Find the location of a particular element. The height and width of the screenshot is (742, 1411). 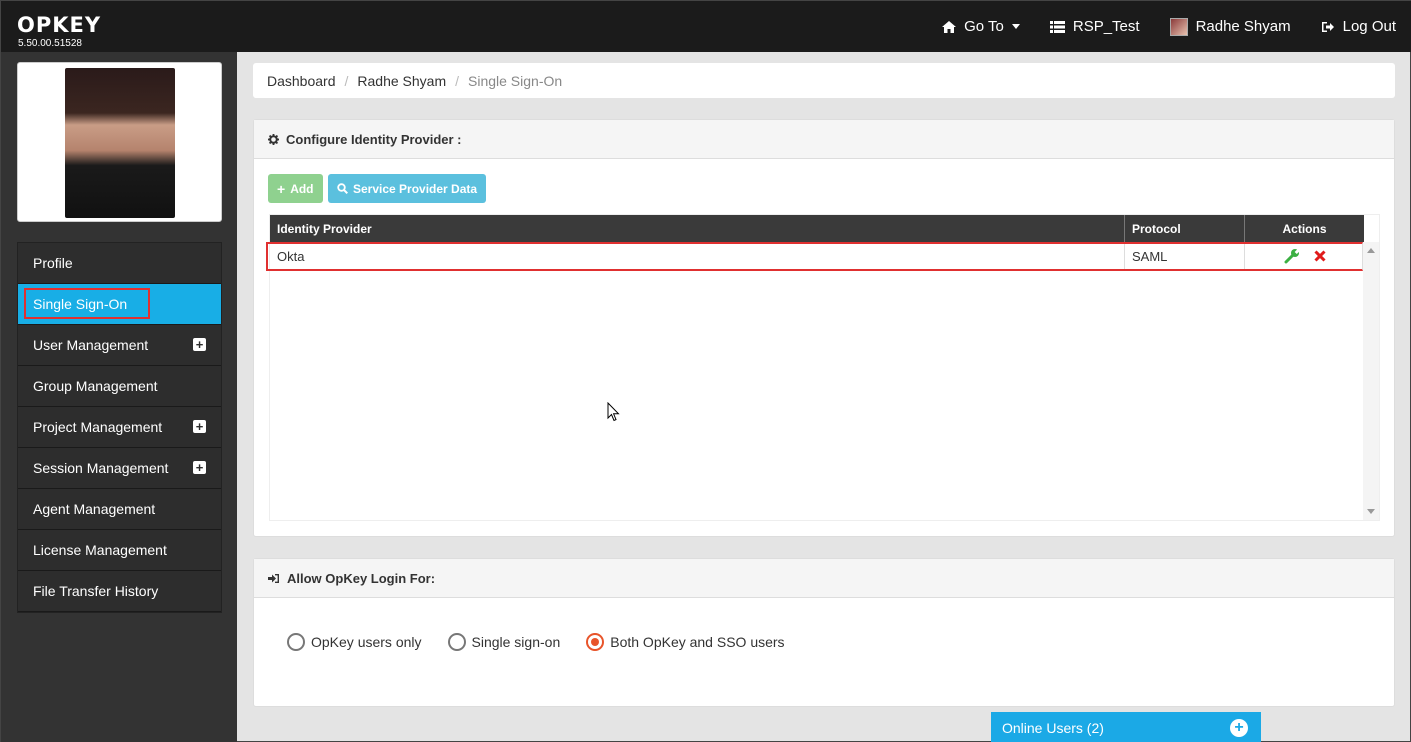

sidebar-item-agent-management: Agent Management is located at coordinates (119, 509).